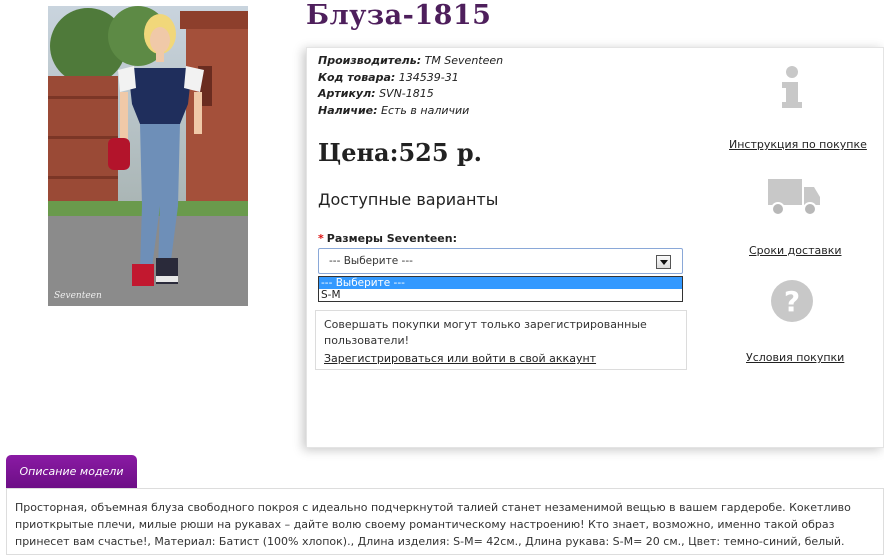 The width and height of the screenshot is (884, 555). I want to click on question-icon: ?, so click(792, 303).